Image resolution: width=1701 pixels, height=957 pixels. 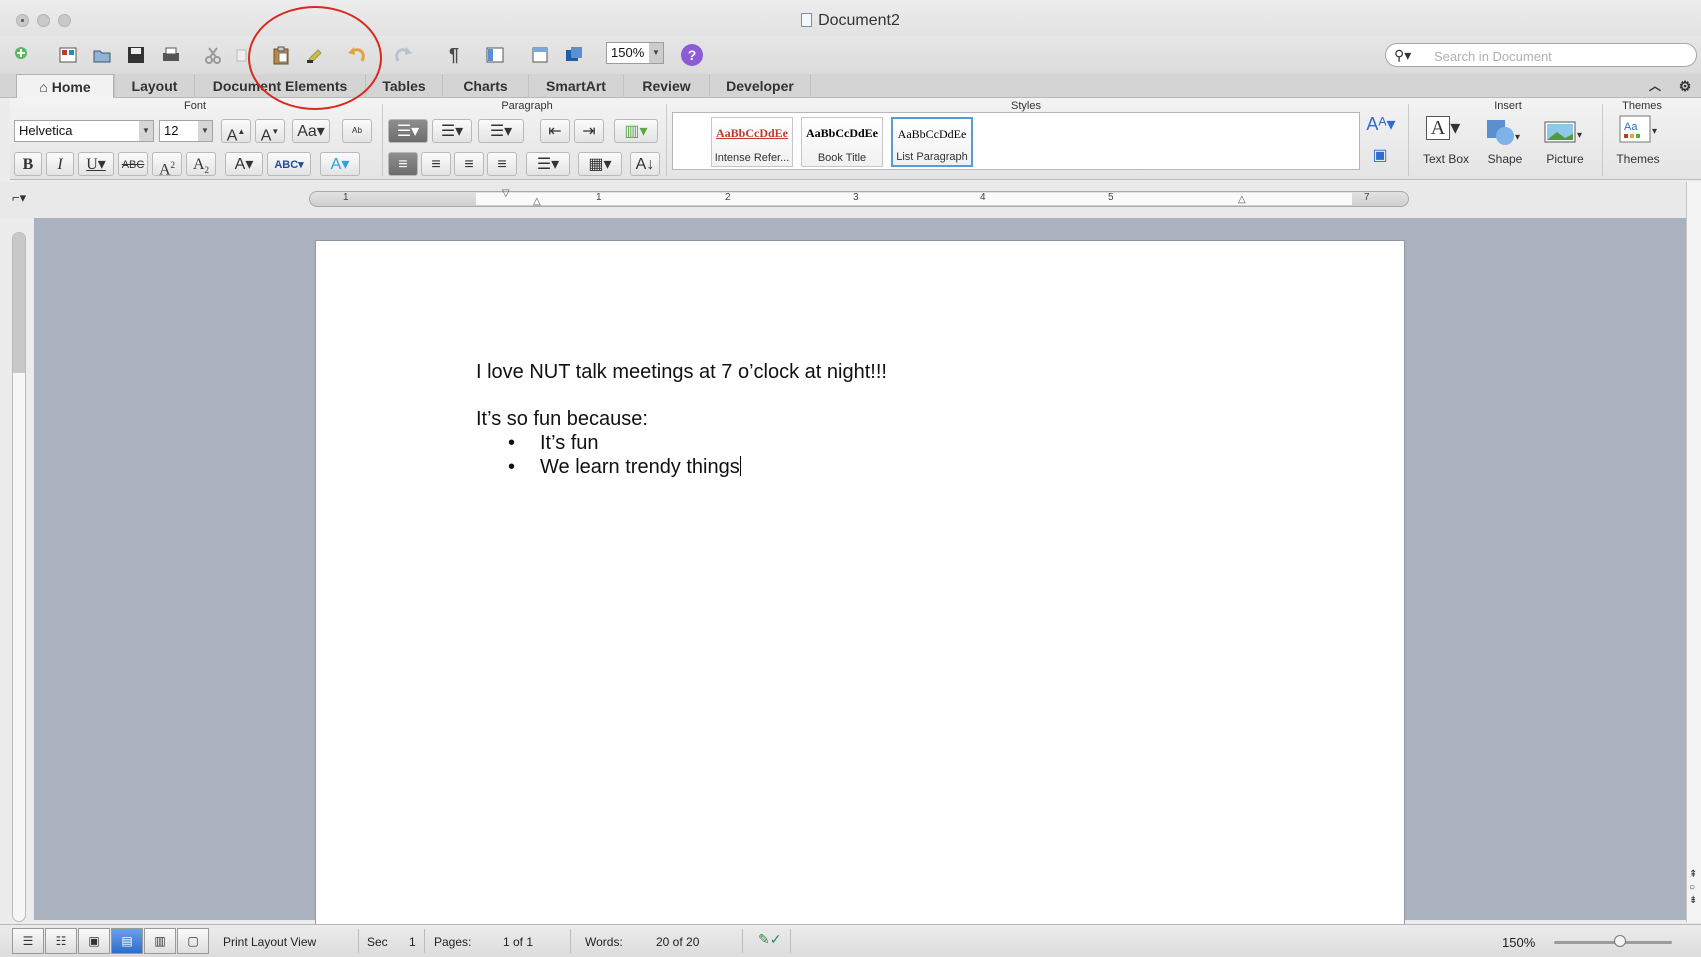 What do you see at coordinates (19, 198) in the screenshot?
I see `tab-stop-selector-icon: ⌐▾` at bounding box center [19, 198].